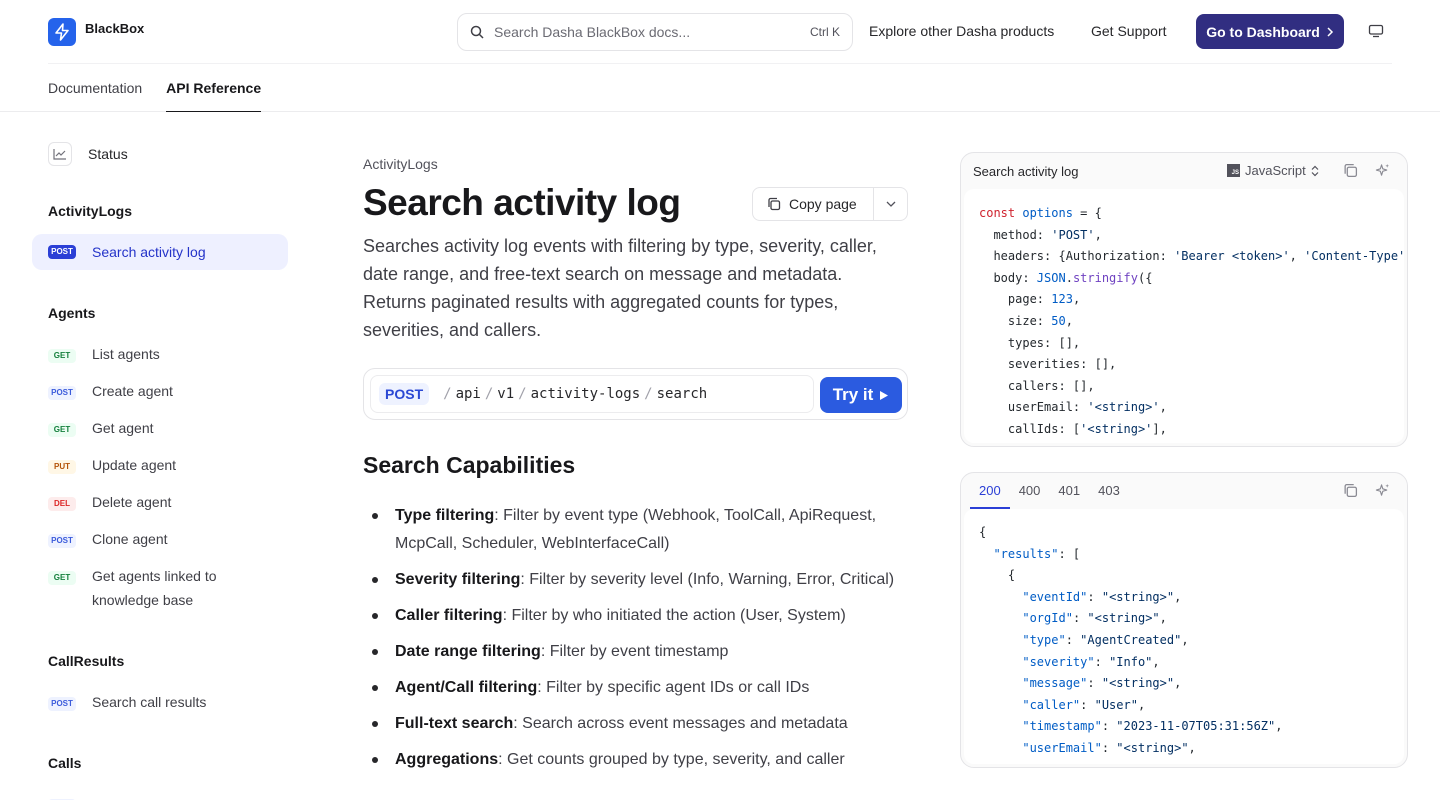 The height and width of the screenshot is (800, 1440). I want to click on tab-status-403: 403, so click(1109, 491).